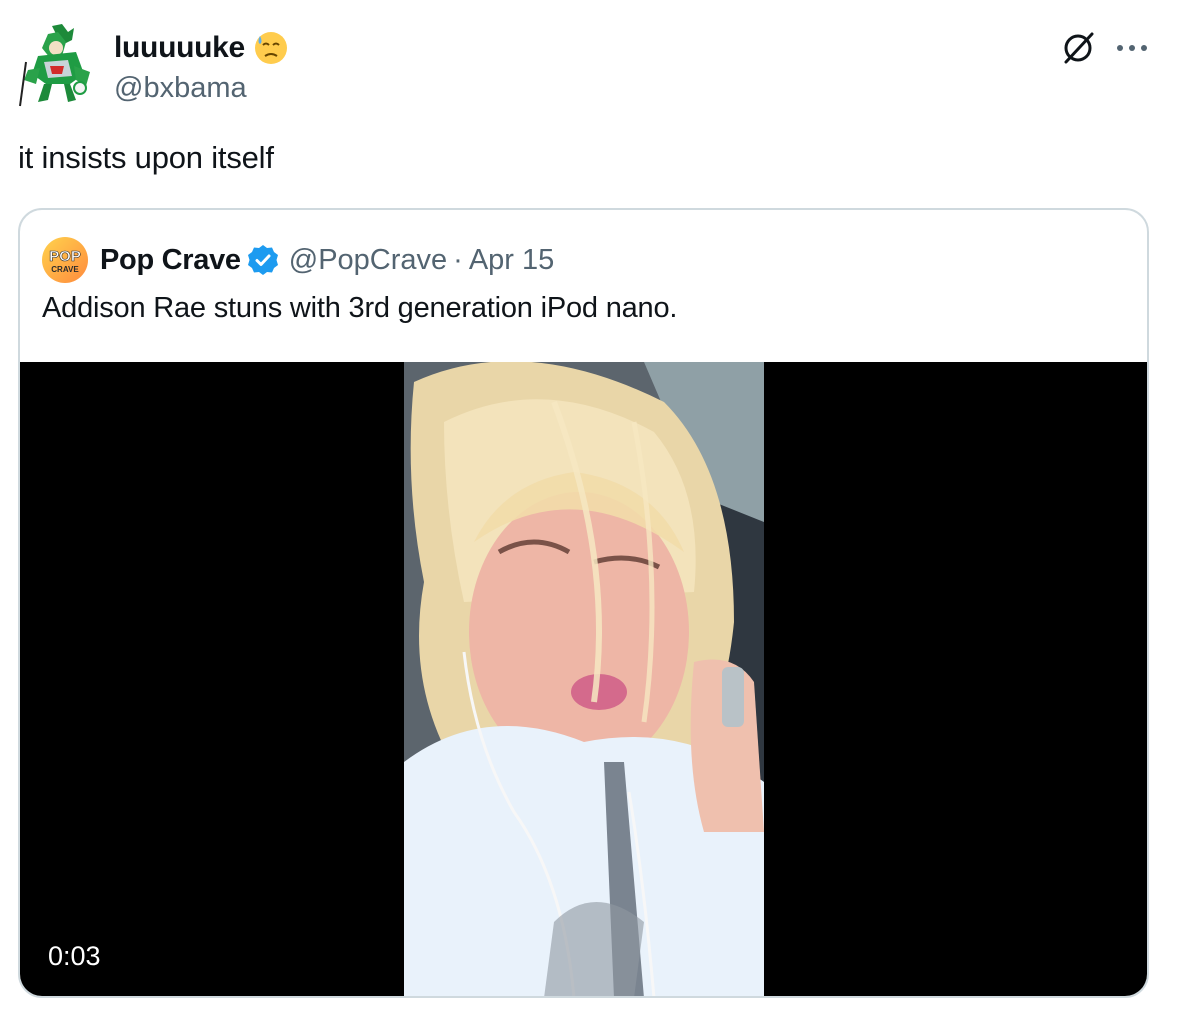 This screenshot has height=1016, width=1194. What do you see at coordinates (263, 260) in the screenshot?
I see `verified-badge-icon` at bounding box center [263, 260].